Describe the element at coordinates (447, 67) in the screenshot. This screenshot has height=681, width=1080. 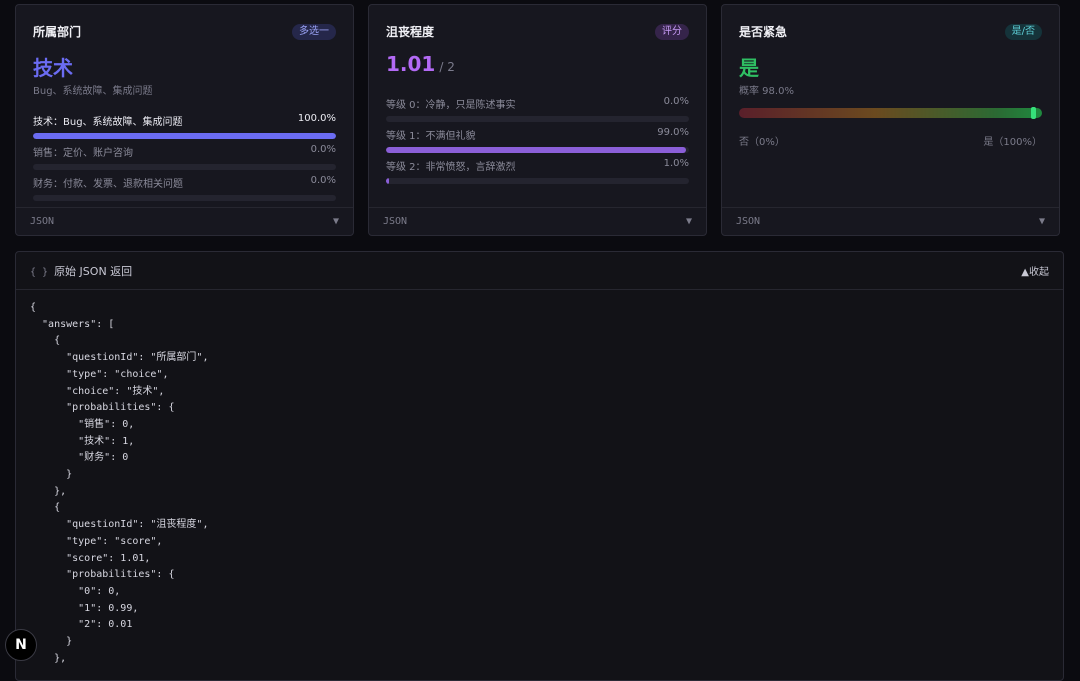
I see `score-max: / 2` at that location.